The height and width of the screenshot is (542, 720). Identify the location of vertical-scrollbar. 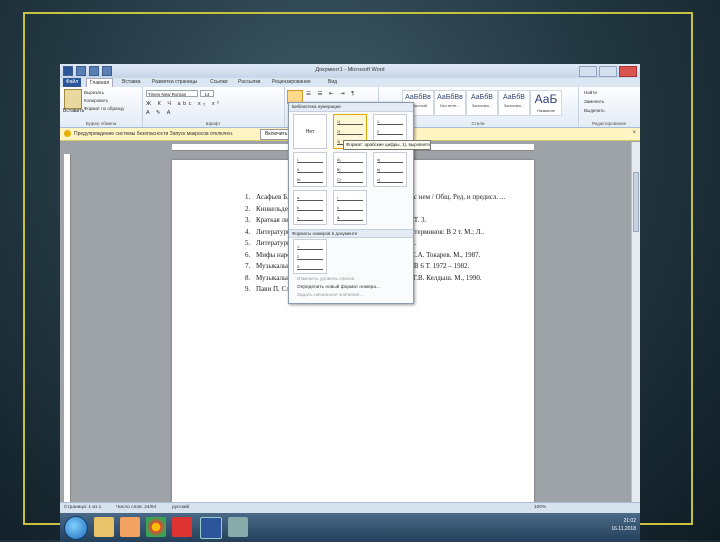
(635, 328).